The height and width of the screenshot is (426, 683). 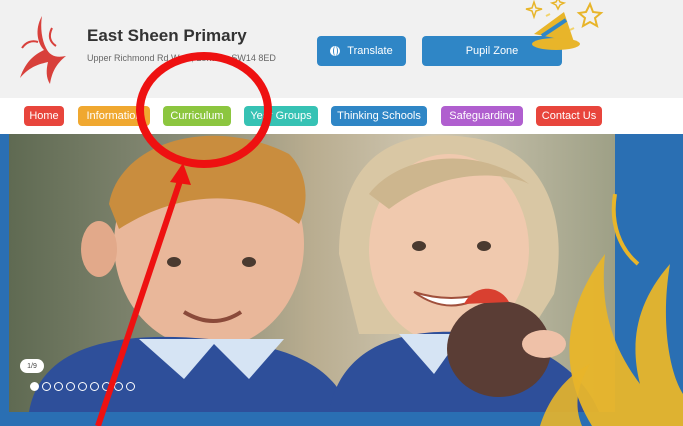 I want to click on school-logo-icon, so click(x=43, y=48).